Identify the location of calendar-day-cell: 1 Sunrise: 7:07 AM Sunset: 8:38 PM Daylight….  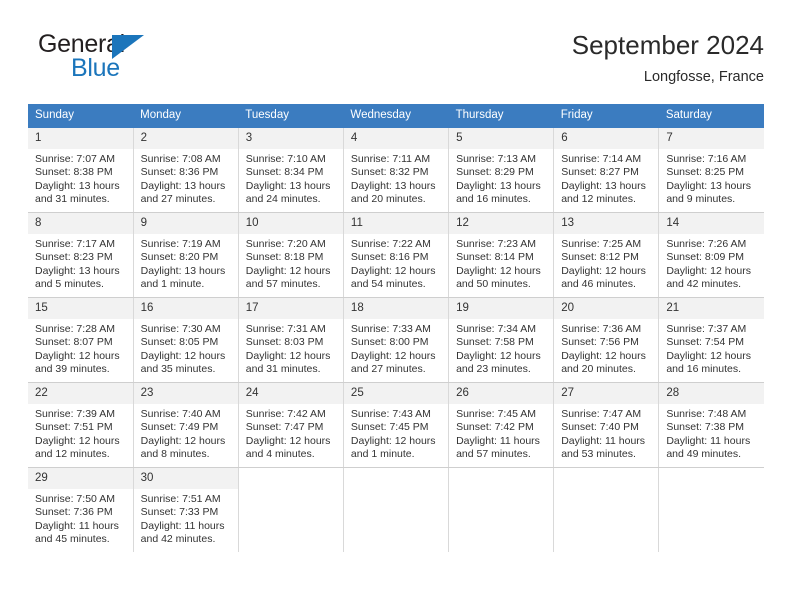
(81, 170).